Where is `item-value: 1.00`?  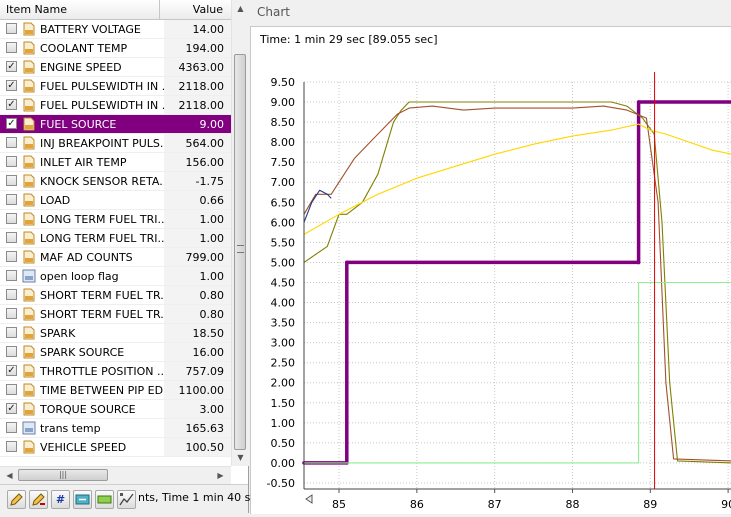 item-value: 1.00 is located at coordinates (212, 276).